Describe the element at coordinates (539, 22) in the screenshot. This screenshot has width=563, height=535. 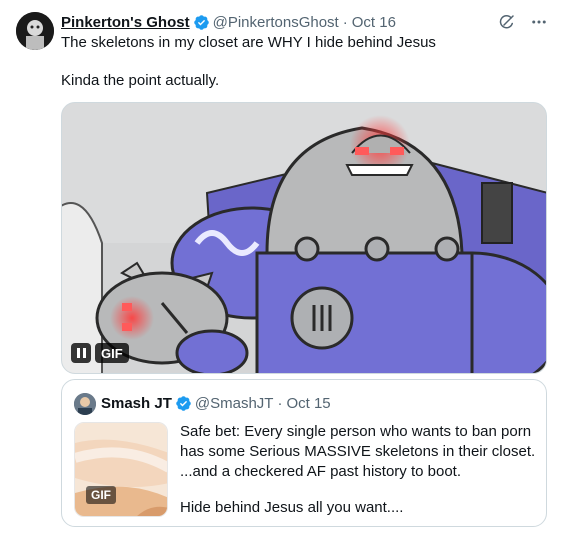
I see `more-icon` at that location.